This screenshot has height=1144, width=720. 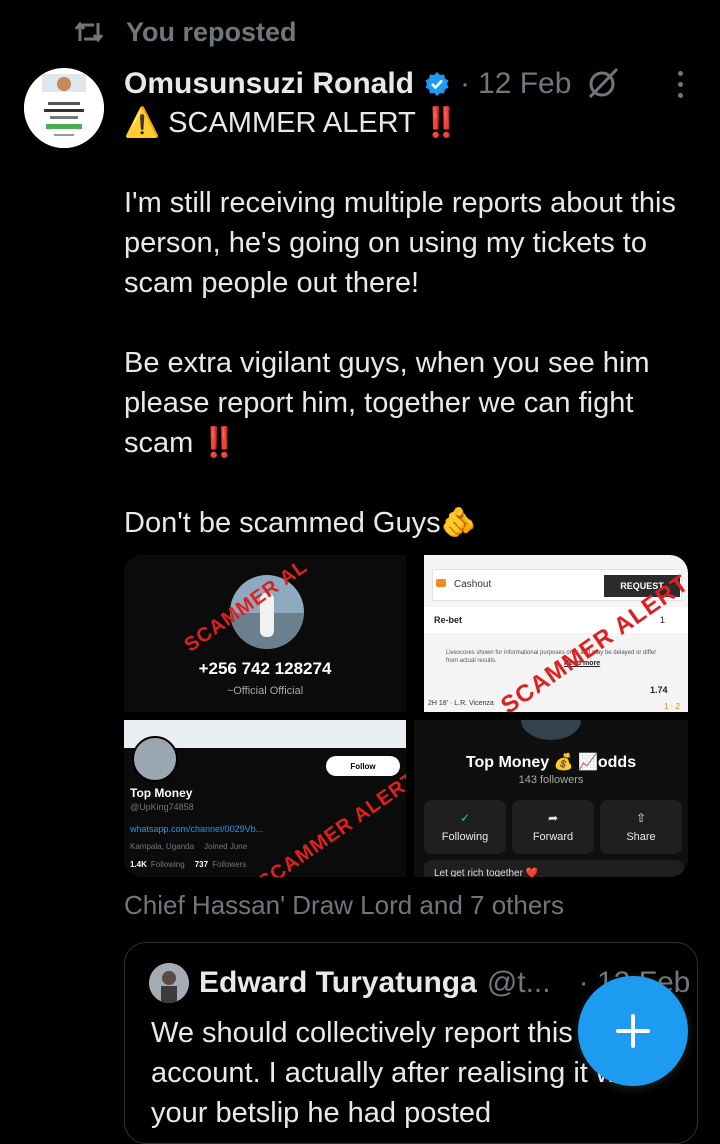 What do you see at coordinates (344, 905) in the screenshot?
I see `social-context: Chief Hassan' Draw Lord and 7 others` at bounding box center [344, 905].